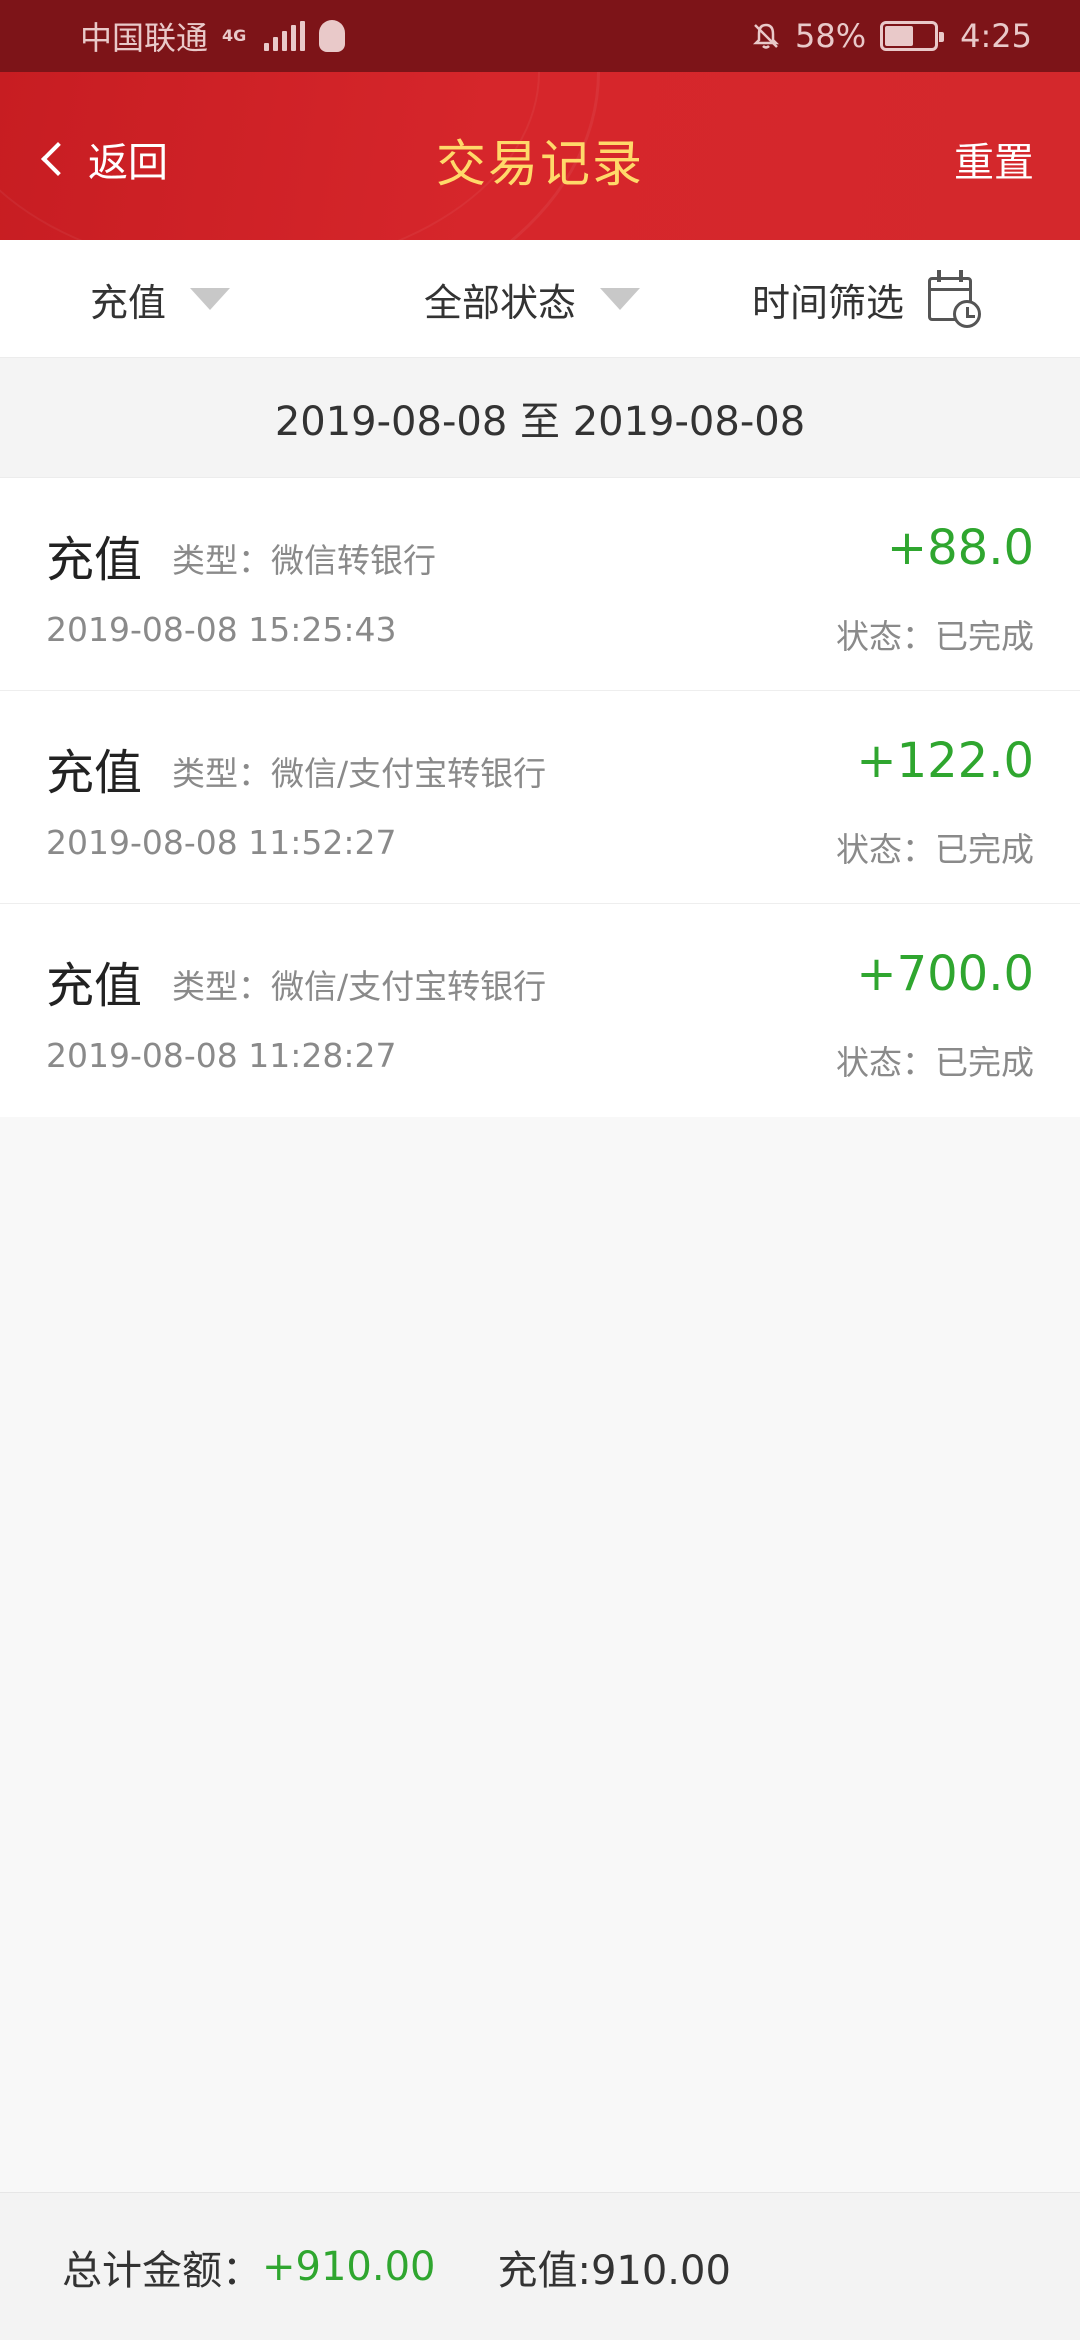 Image resolution: width=1080 pixels, height=2340 pixels. I want to click on transaction-amount: +122.0, so click(945, 761).